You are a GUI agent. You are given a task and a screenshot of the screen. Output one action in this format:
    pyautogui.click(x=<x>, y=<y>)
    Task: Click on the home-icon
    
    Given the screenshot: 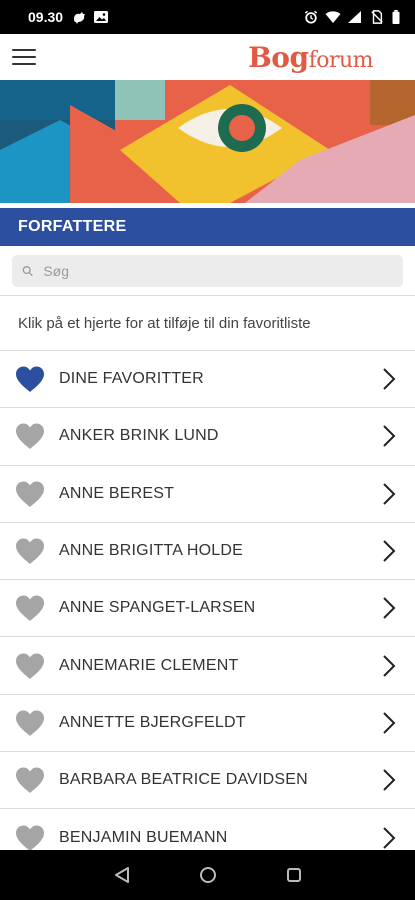 What is the action you would take?
    pyautogui.click(x=208, y=875)
    